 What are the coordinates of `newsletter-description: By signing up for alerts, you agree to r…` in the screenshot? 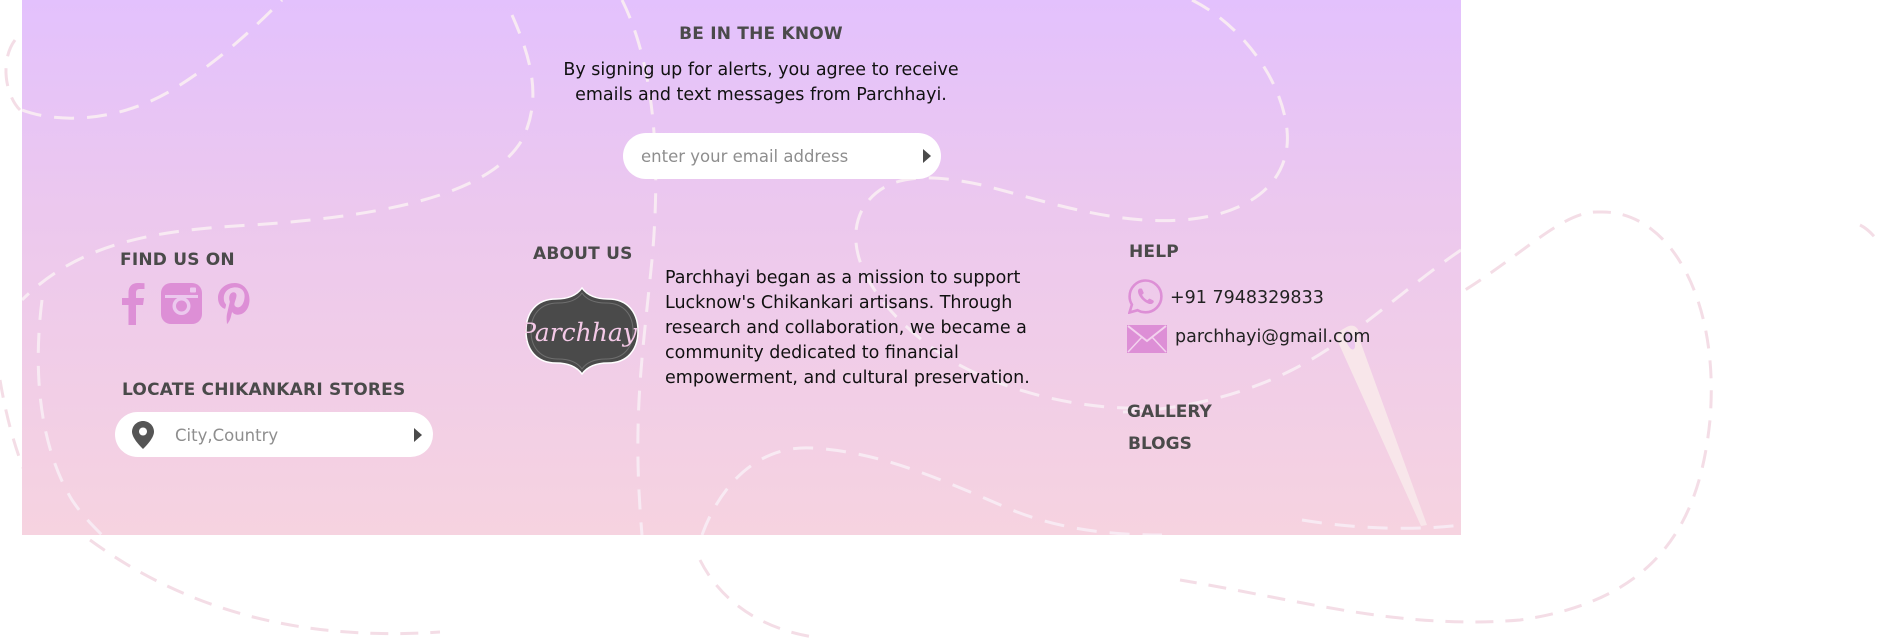 It's located at (761, 82).